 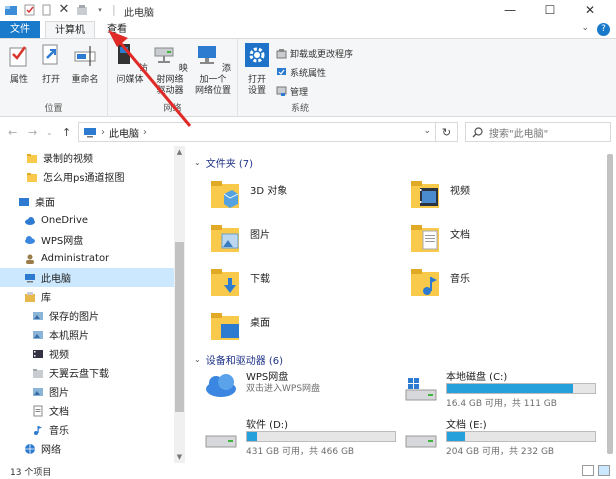 What do you see at coordinates (87, 176) in the screenshot?
I see `sidebar-item-ps-channel: 怎么用ps通道抠图` at bounding box center [87, 176].